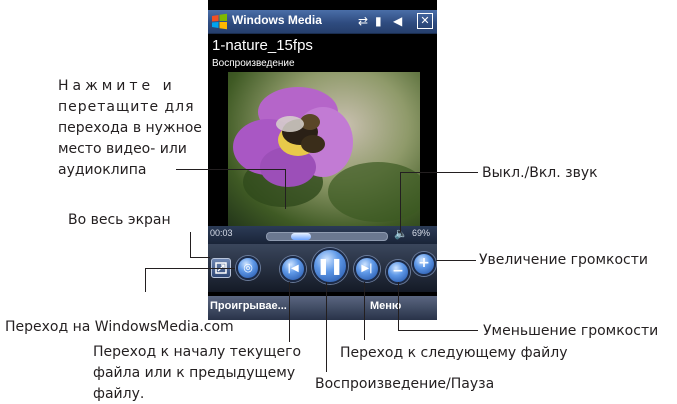  Describe the element at coordinates (301, 236) in the screenshot. I see `seek-thumb` at that location.